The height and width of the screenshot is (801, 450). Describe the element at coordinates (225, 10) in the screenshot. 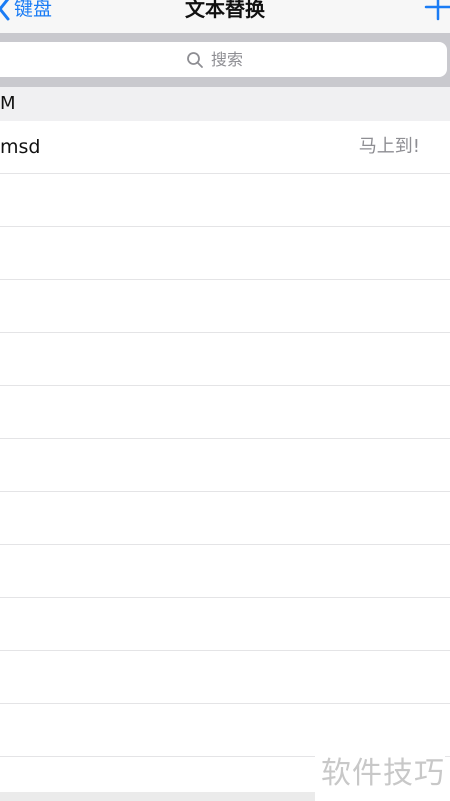

I see `page-title: 文本替换` at that location.